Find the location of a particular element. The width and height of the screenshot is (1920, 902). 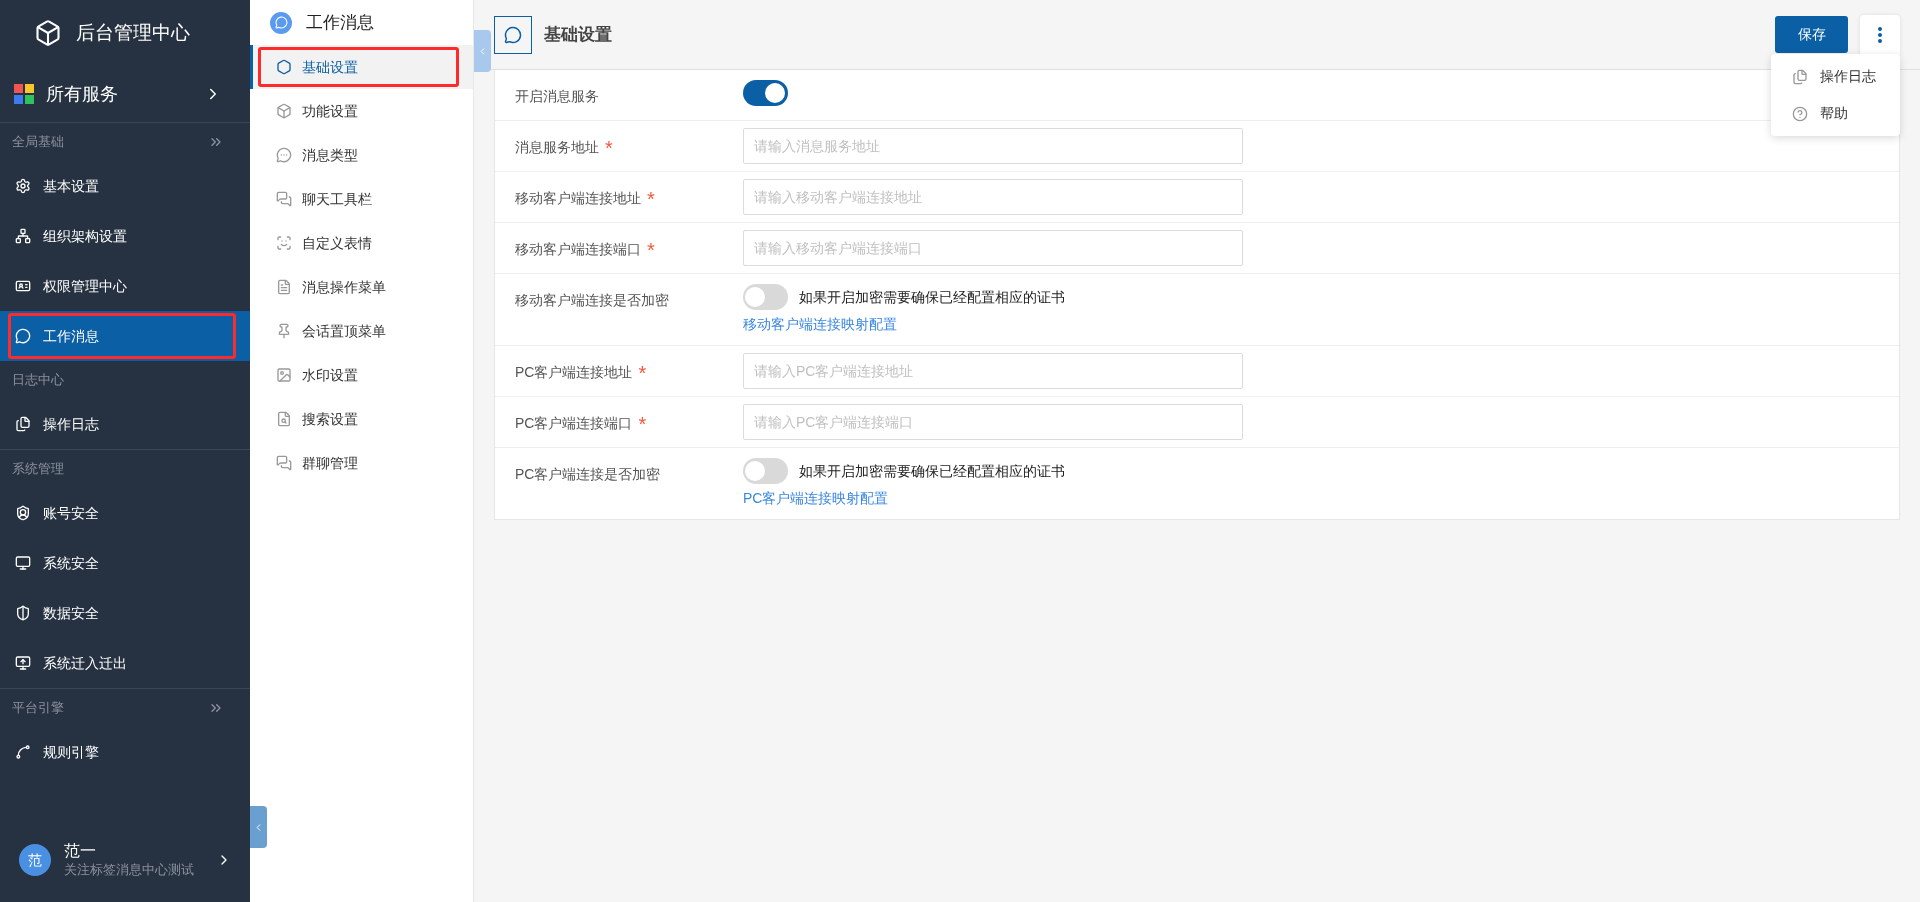

page-title: 基础设置 is located at coordinates (578, 34).